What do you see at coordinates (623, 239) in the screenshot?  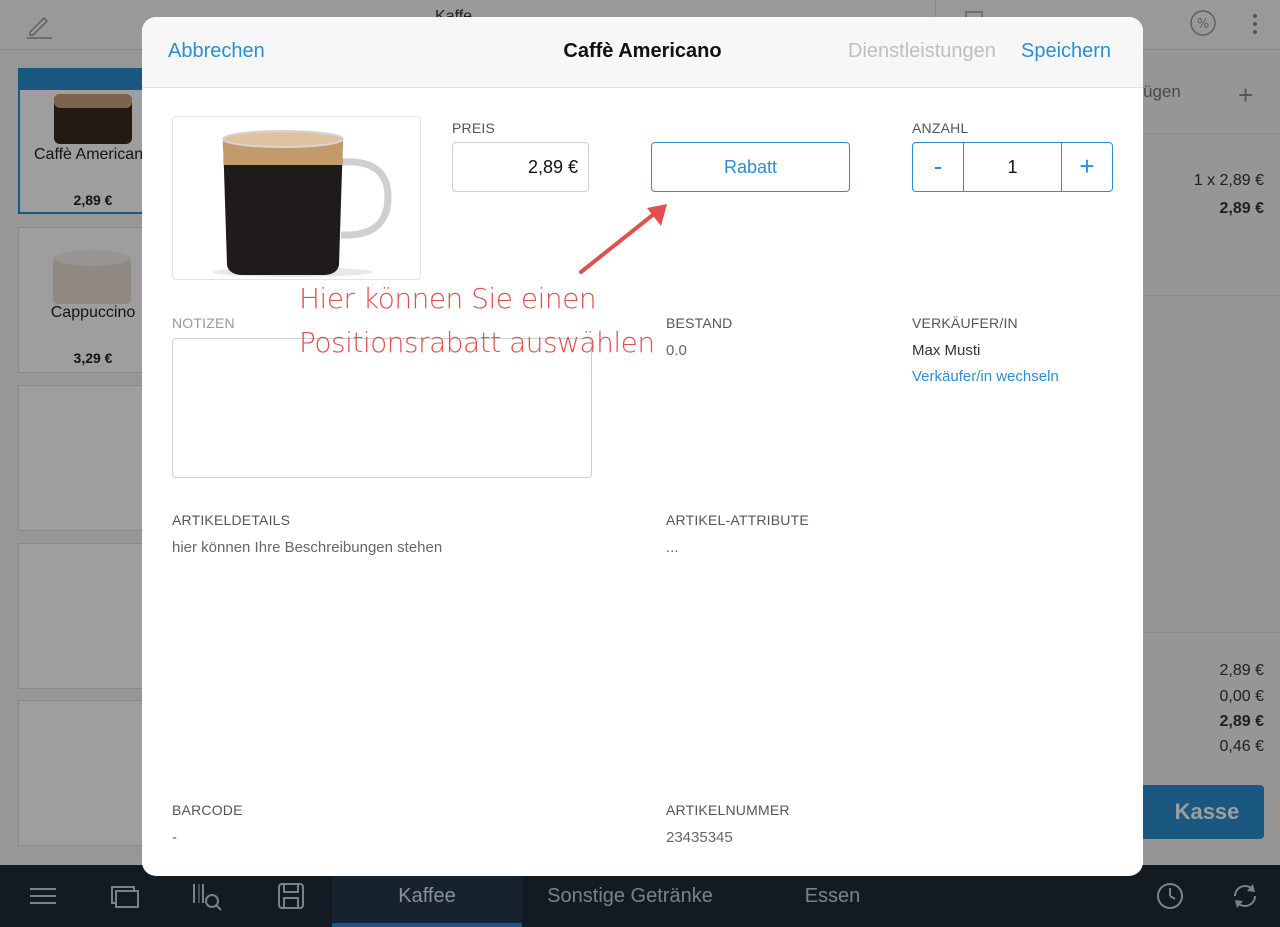 I see `annotation-arrow-icon` at bounding box center [623, 239].